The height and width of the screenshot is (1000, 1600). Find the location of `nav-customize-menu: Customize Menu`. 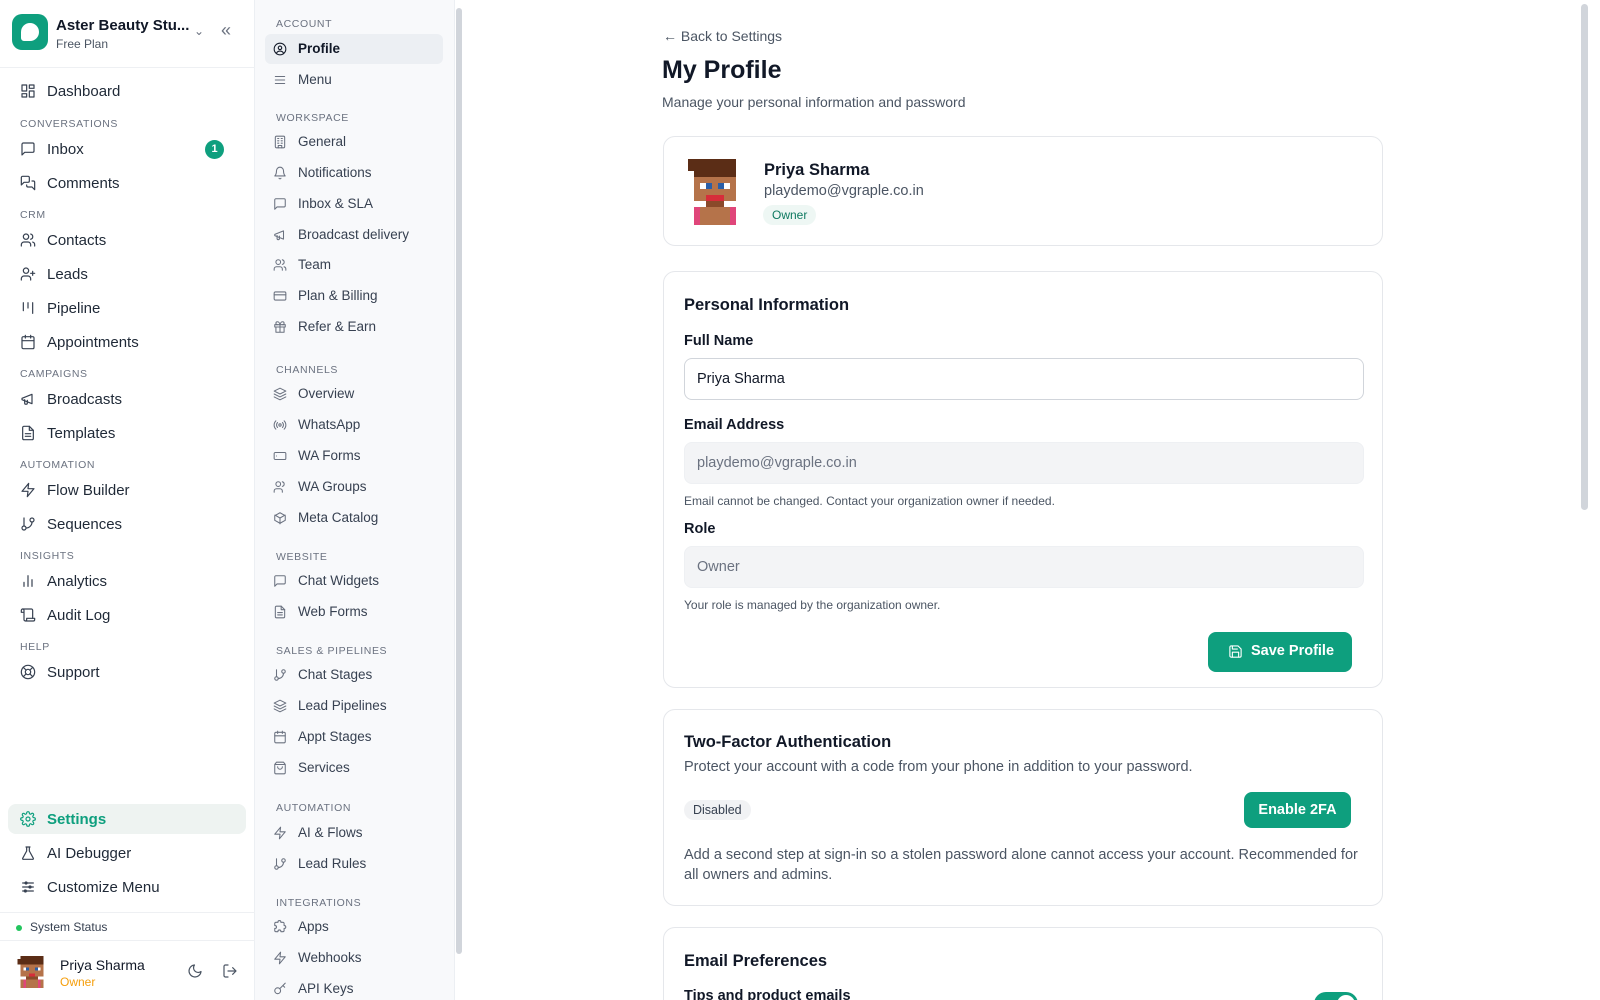

nav-customize-menu: Customize Menu is located at coordinates (127, 887).